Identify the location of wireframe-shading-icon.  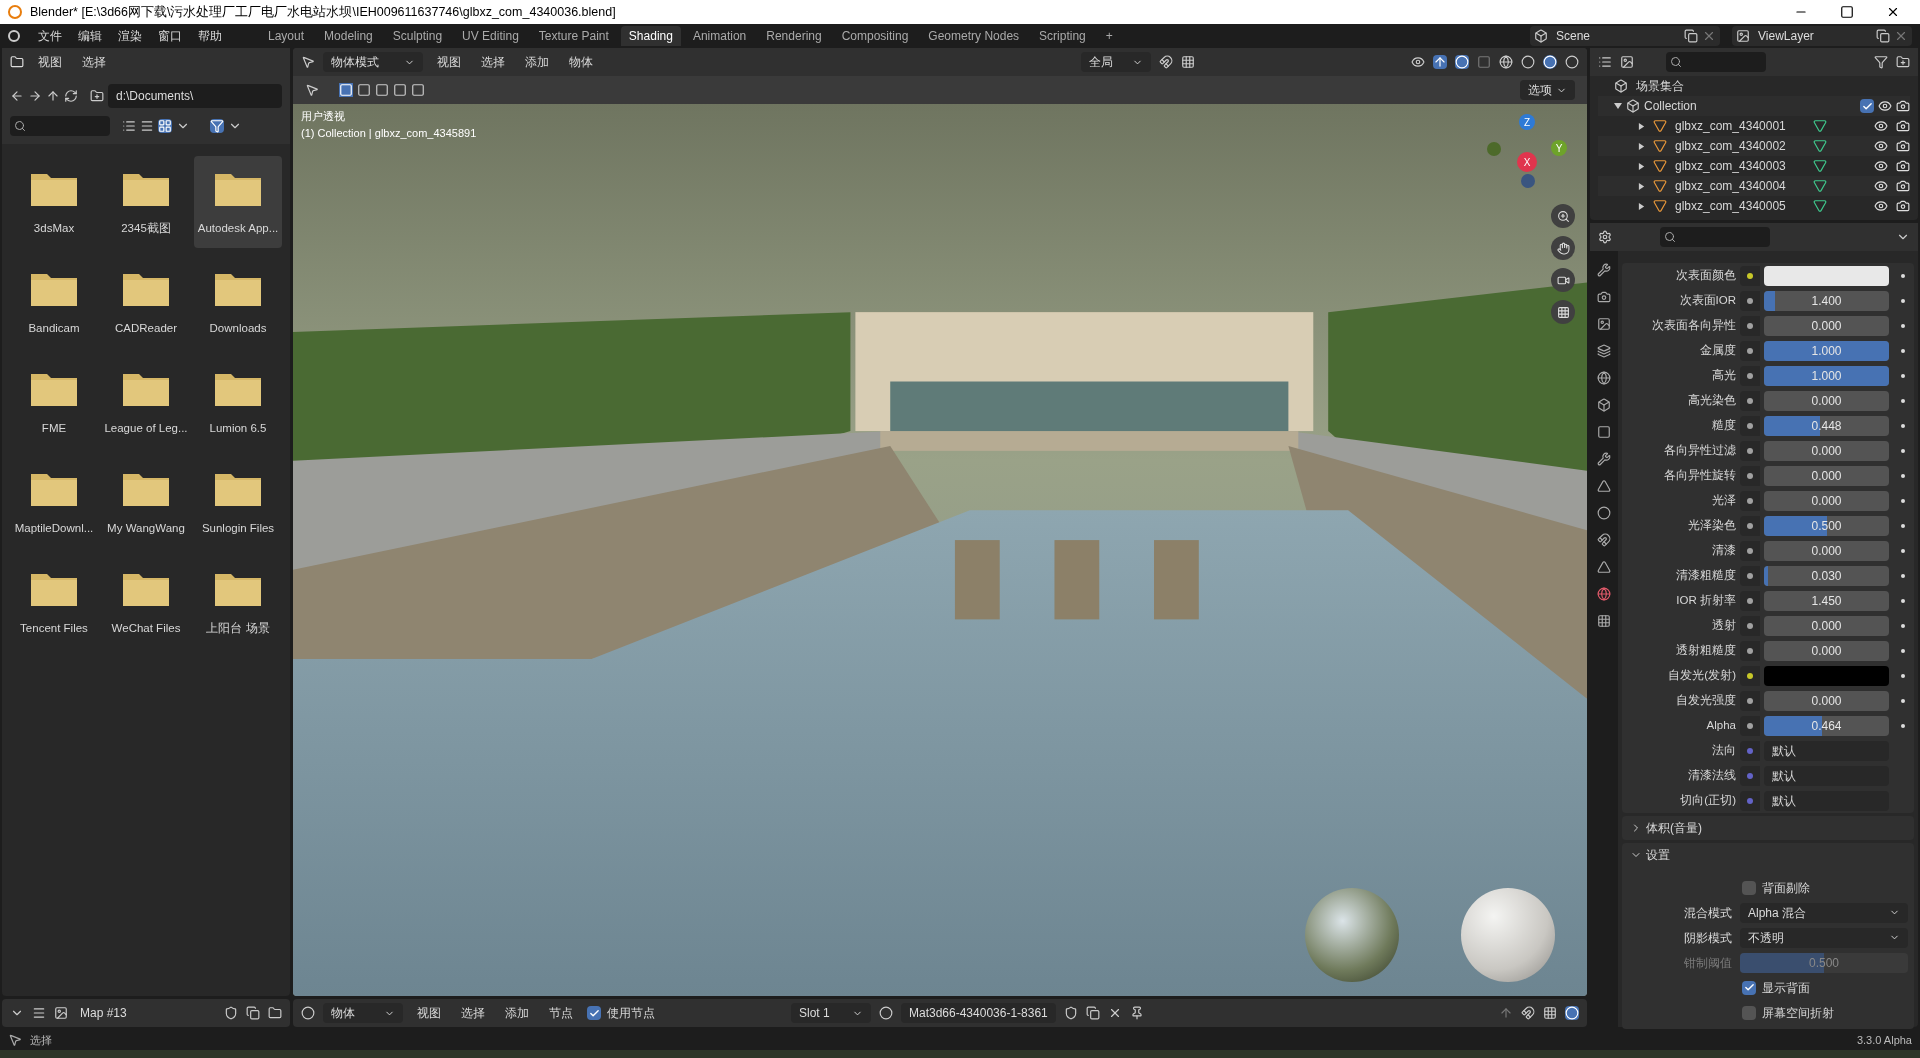
(1506, 62).